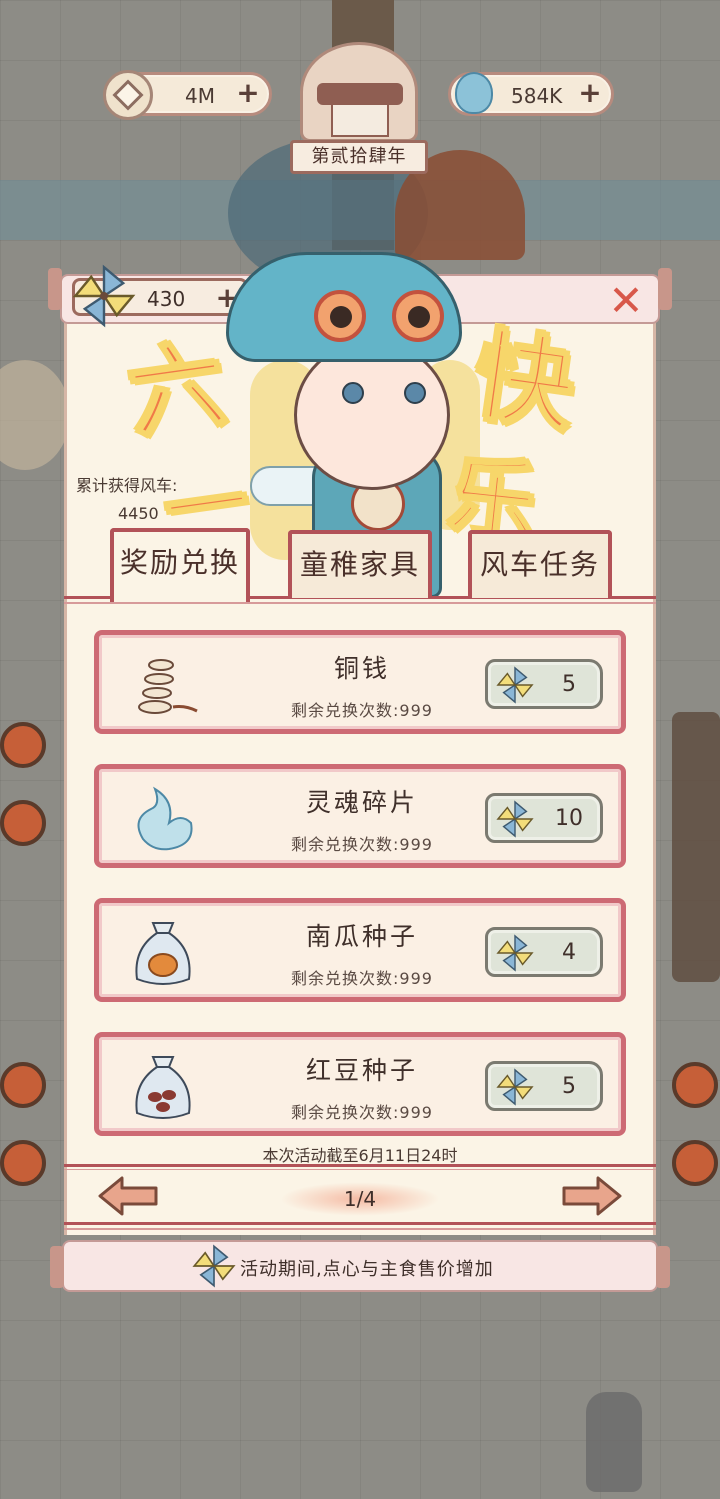 The height and width of the screenshot is (1499, 720). What do you see at coordinates (614, 1442) in the screenshot?
I see `guard-character` at bounding box center [614, 1442].